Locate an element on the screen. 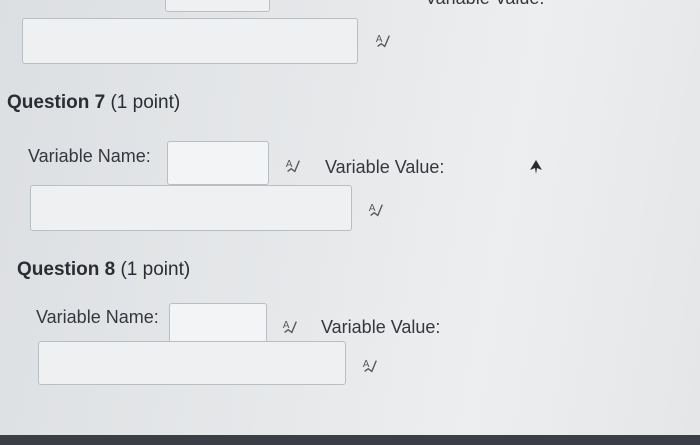  screen-bezel is located at coordinates (350, 440).